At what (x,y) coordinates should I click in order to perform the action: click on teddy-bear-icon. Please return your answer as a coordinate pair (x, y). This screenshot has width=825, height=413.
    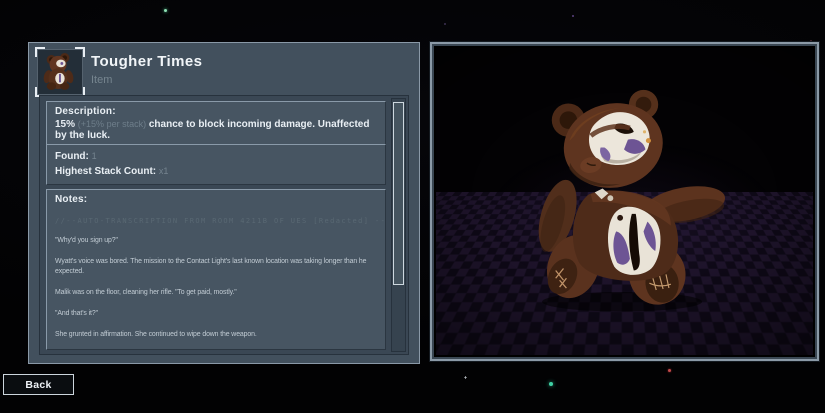
    Looking at the image, I should click on (58, 71).